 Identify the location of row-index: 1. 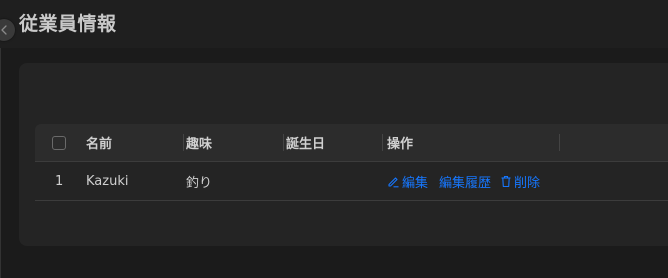
(59, 181).